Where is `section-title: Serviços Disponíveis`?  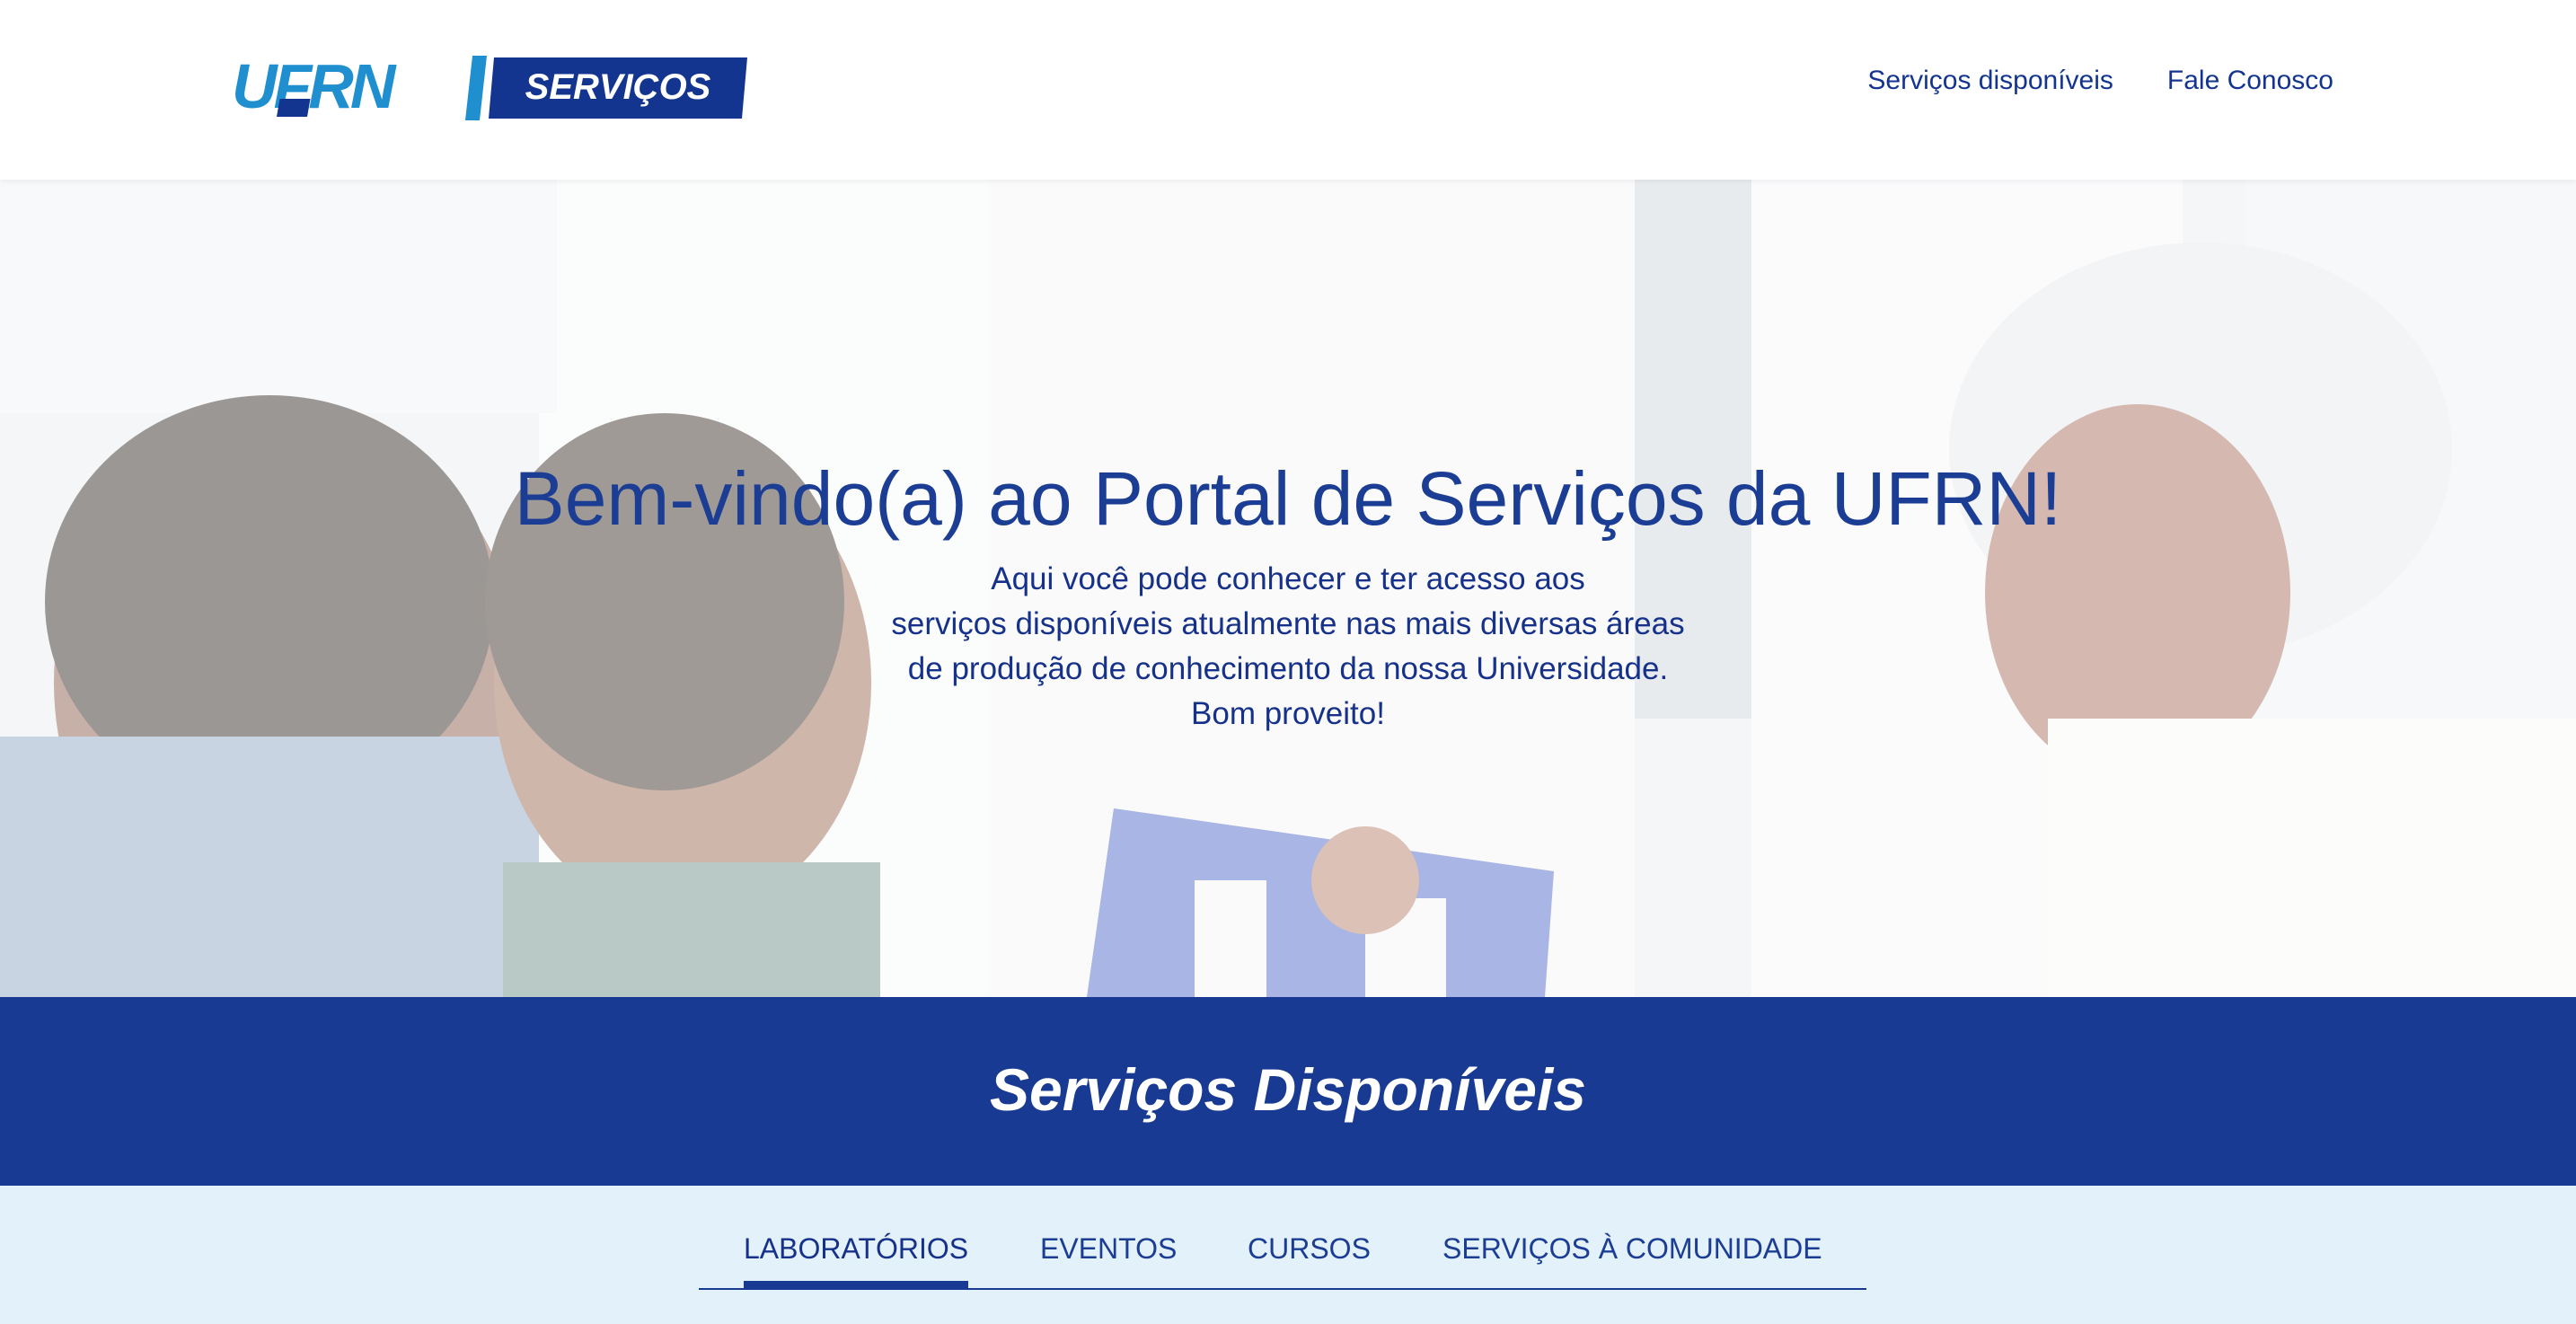
section-title: Serviços Disponíveis is located at coordinates (1288, 1089).